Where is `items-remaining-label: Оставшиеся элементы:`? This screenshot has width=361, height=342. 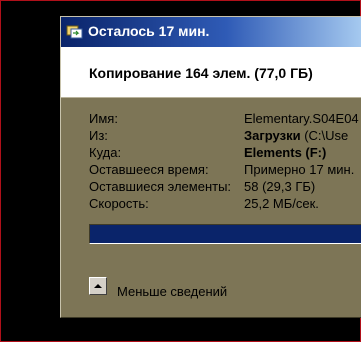
items-remaining-label: Оставшиеся элементы: is located at coordinates (160, 186).